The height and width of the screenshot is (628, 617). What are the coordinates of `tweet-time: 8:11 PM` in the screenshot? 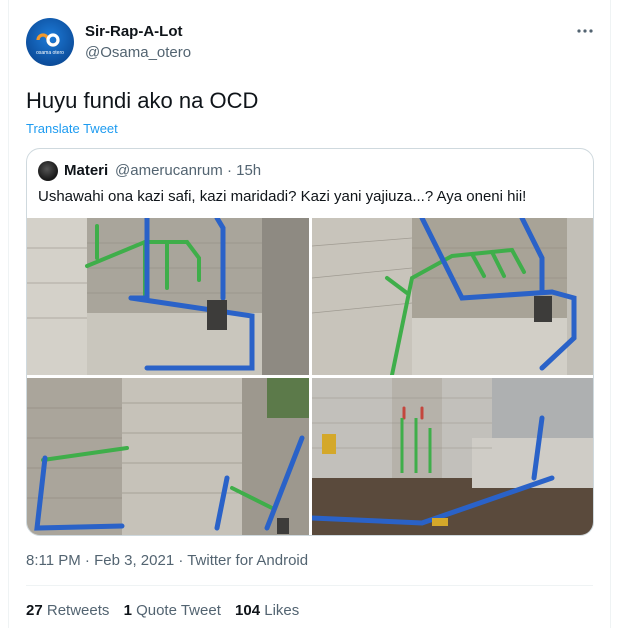 It's located at (53, 560).